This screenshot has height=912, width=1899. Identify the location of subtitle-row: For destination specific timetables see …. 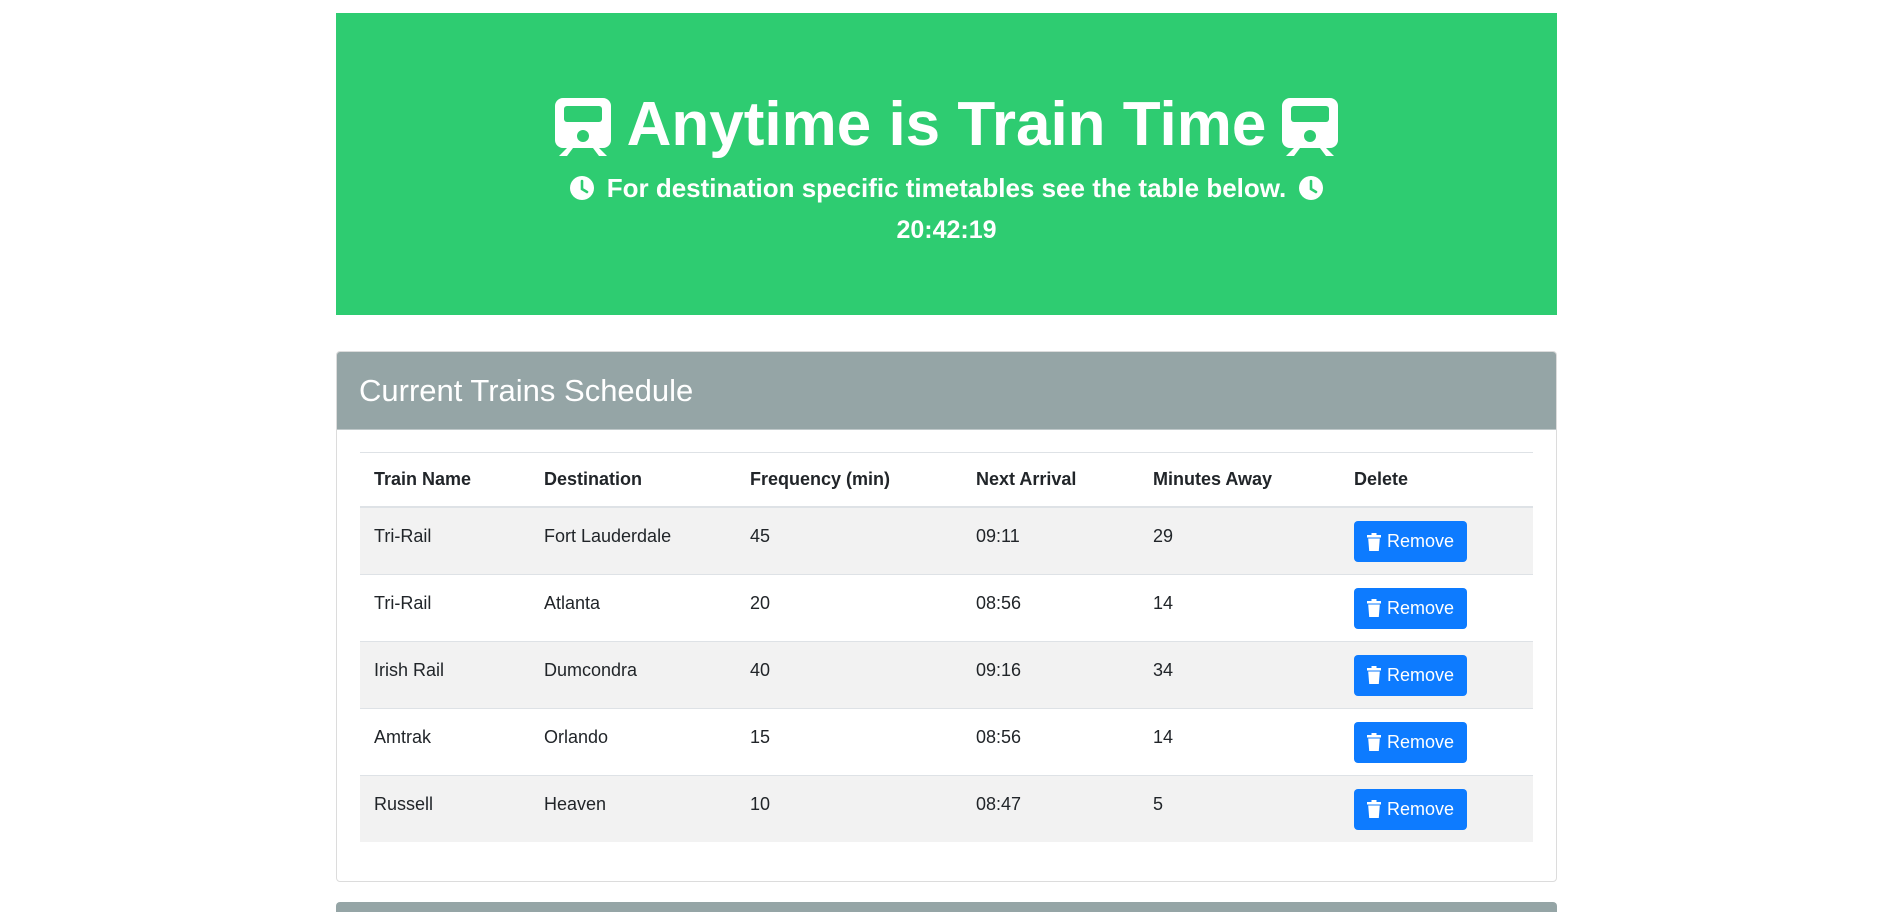
(946, 188).